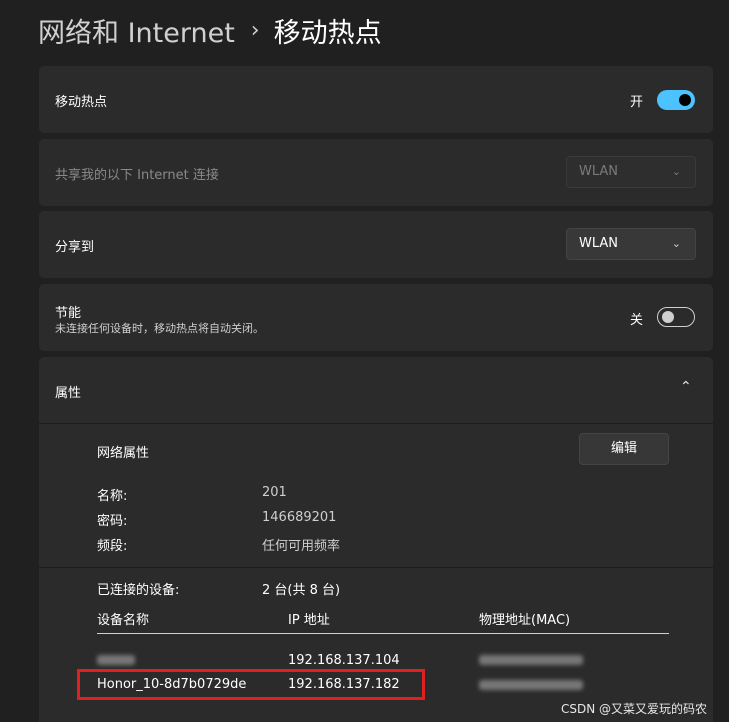 This screenshot has width=729, height=722. What do you see at coordinates (138, 590) in the screenshot?
I see `connected-devices-label: 已连接的设备:` at bounding box center [138, 590].